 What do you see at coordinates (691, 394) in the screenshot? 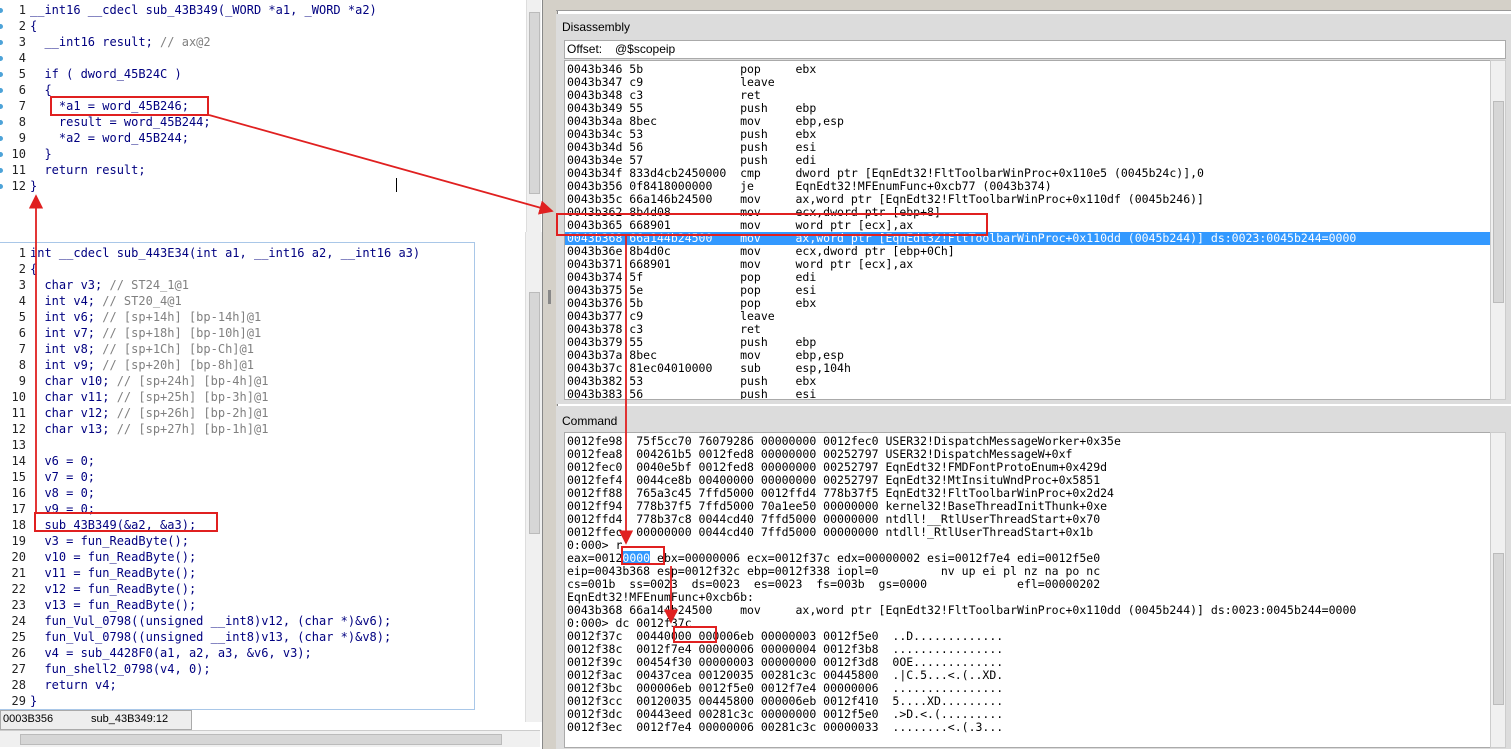
I see `disassembly-line: 0043b383 56 push esi` at bounding box center [691, 394].